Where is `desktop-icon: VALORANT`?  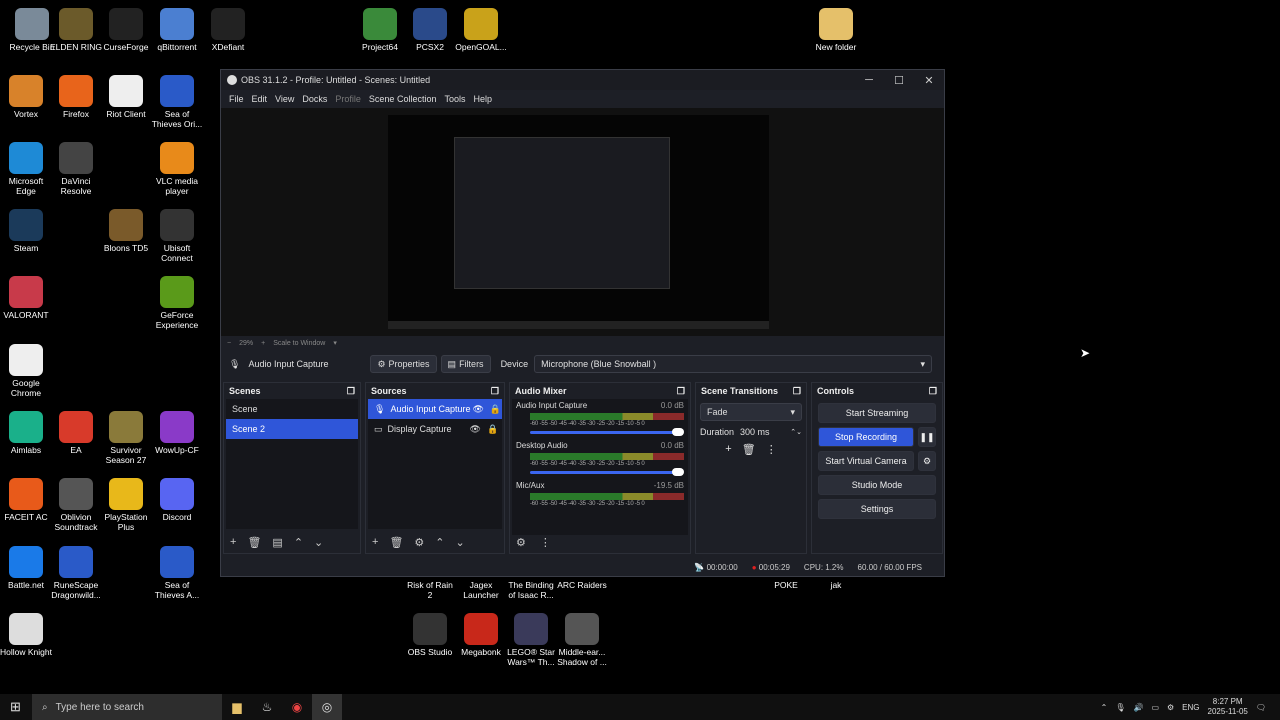
desktop-icon: VALORANT is located at coordinates (26, 298).